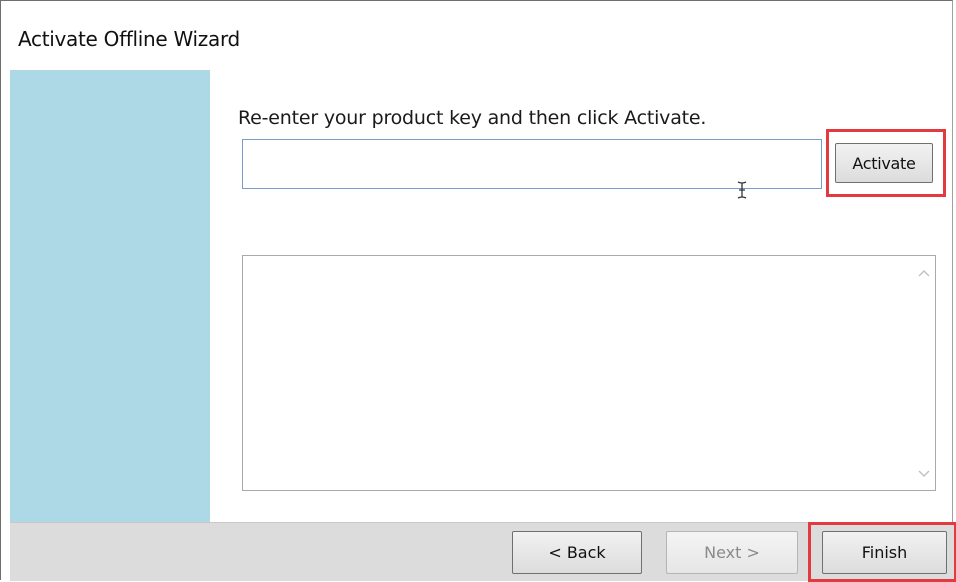 The width and height of the screenshot is (956, 582). I want to click on scroll-down-icon, so click(924, 474).